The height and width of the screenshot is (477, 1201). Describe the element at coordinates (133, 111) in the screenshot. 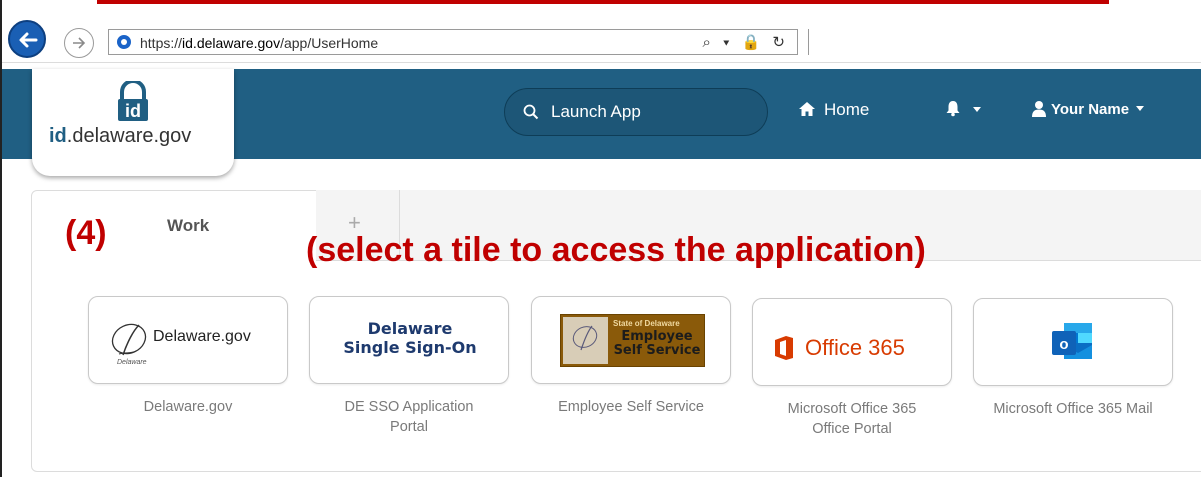

I see `svg-text: id` at that location.